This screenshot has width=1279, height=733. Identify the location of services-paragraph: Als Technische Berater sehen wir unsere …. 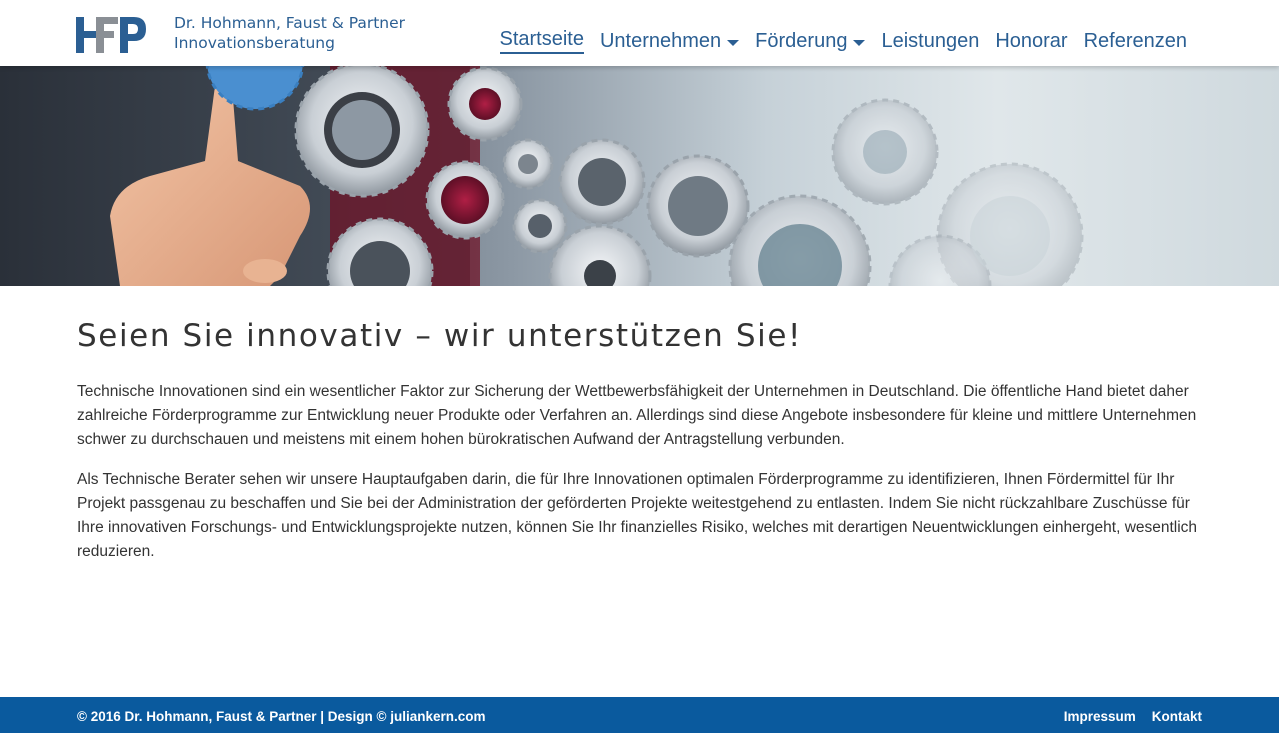
(637, 515).